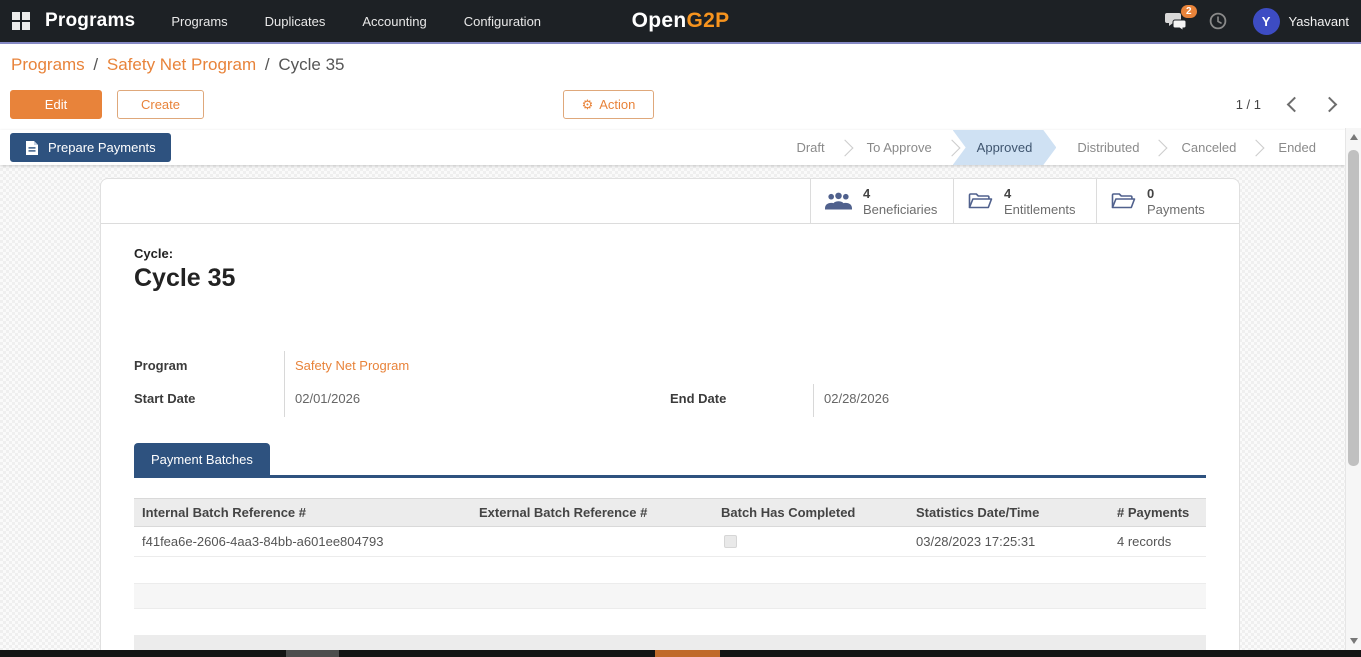 The height and width of the screenshot is (657, 1361). Describe the element at coordinates (202, 459) in the screenshot. I see `tab-payment-batches: Payment Batches` at that location.